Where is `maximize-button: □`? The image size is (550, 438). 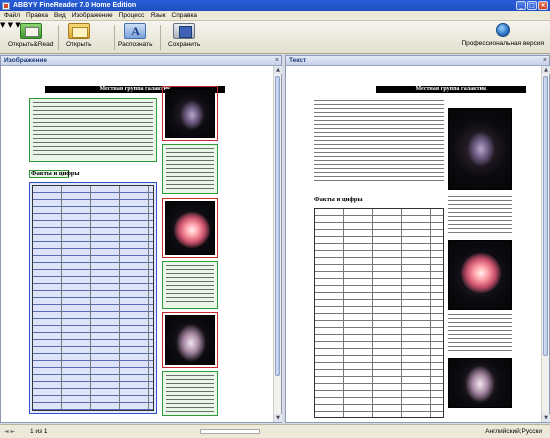 maximize-button: □ is located at coordinates (532, 5).